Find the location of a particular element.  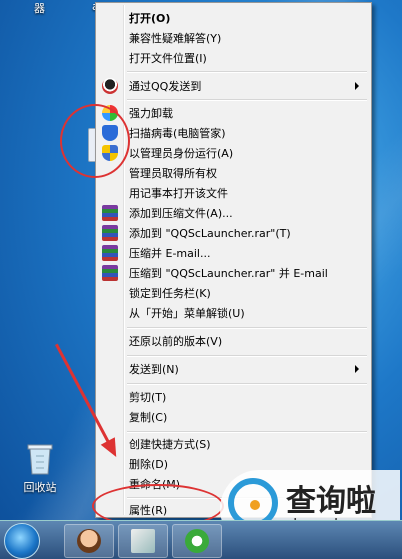

menu-item-compress-to-rar-email: 压缩到 "QQScLauncher.rar" 并 E-mail is located at coordinates (233, 273).